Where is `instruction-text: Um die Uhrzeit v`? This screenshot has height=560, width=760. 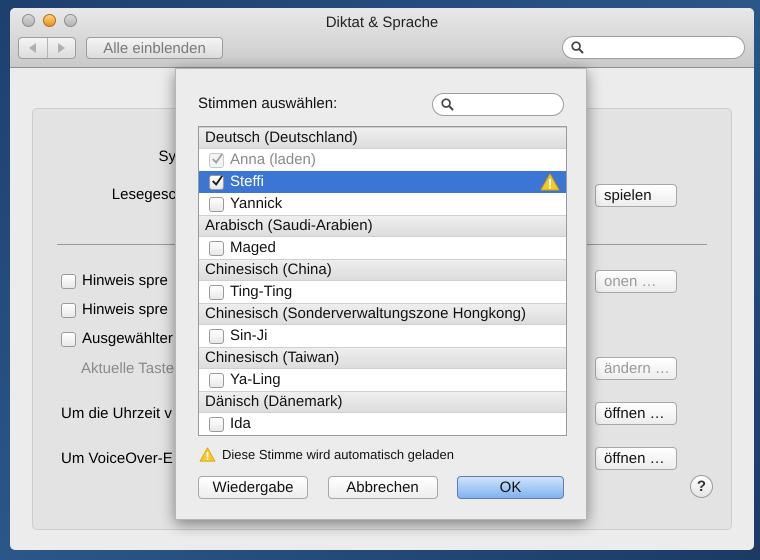 instruction-text: Um die Uhrzeit v is located at coordinates (116, 413).